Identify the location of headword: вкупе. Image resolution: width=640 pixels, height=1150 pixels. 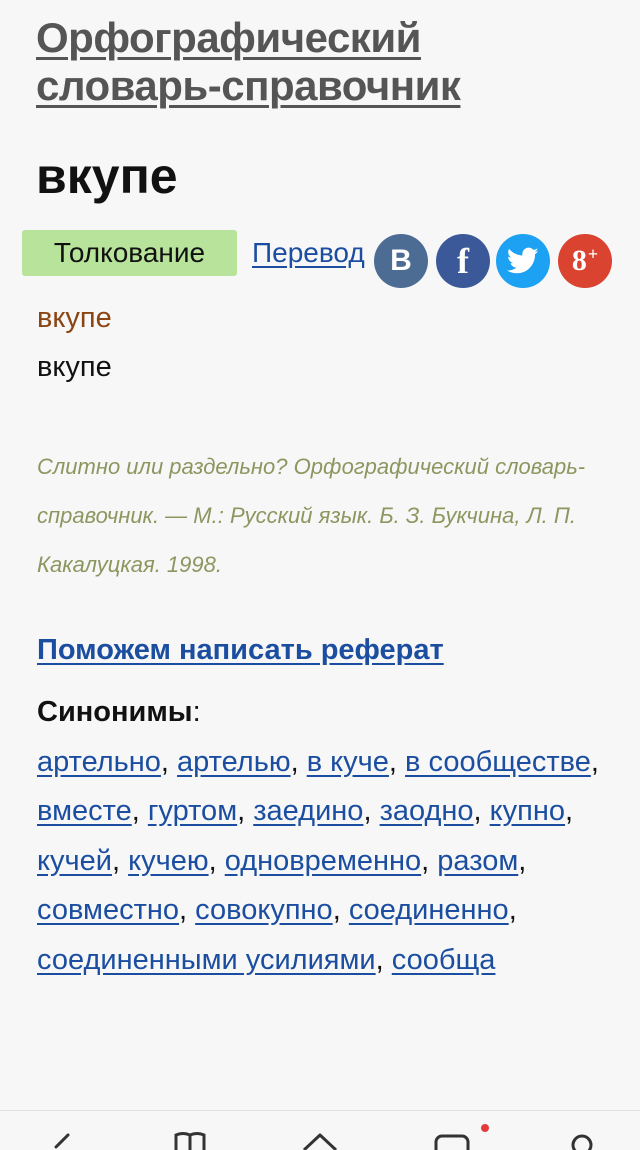
(107, 176).